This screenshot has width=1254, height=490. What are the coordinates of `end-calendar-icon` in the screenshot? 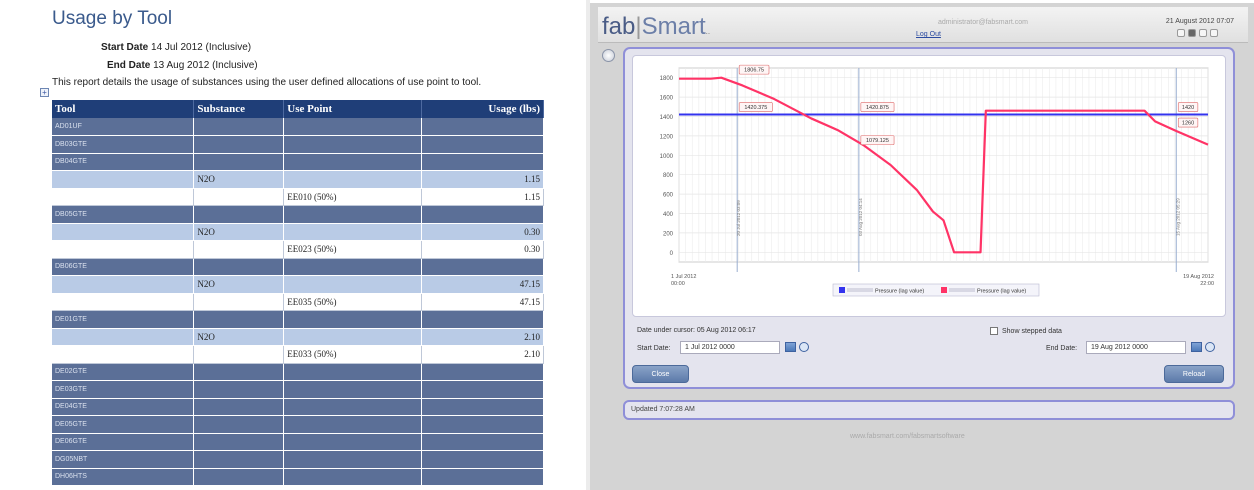 It's located at (1196, 347).